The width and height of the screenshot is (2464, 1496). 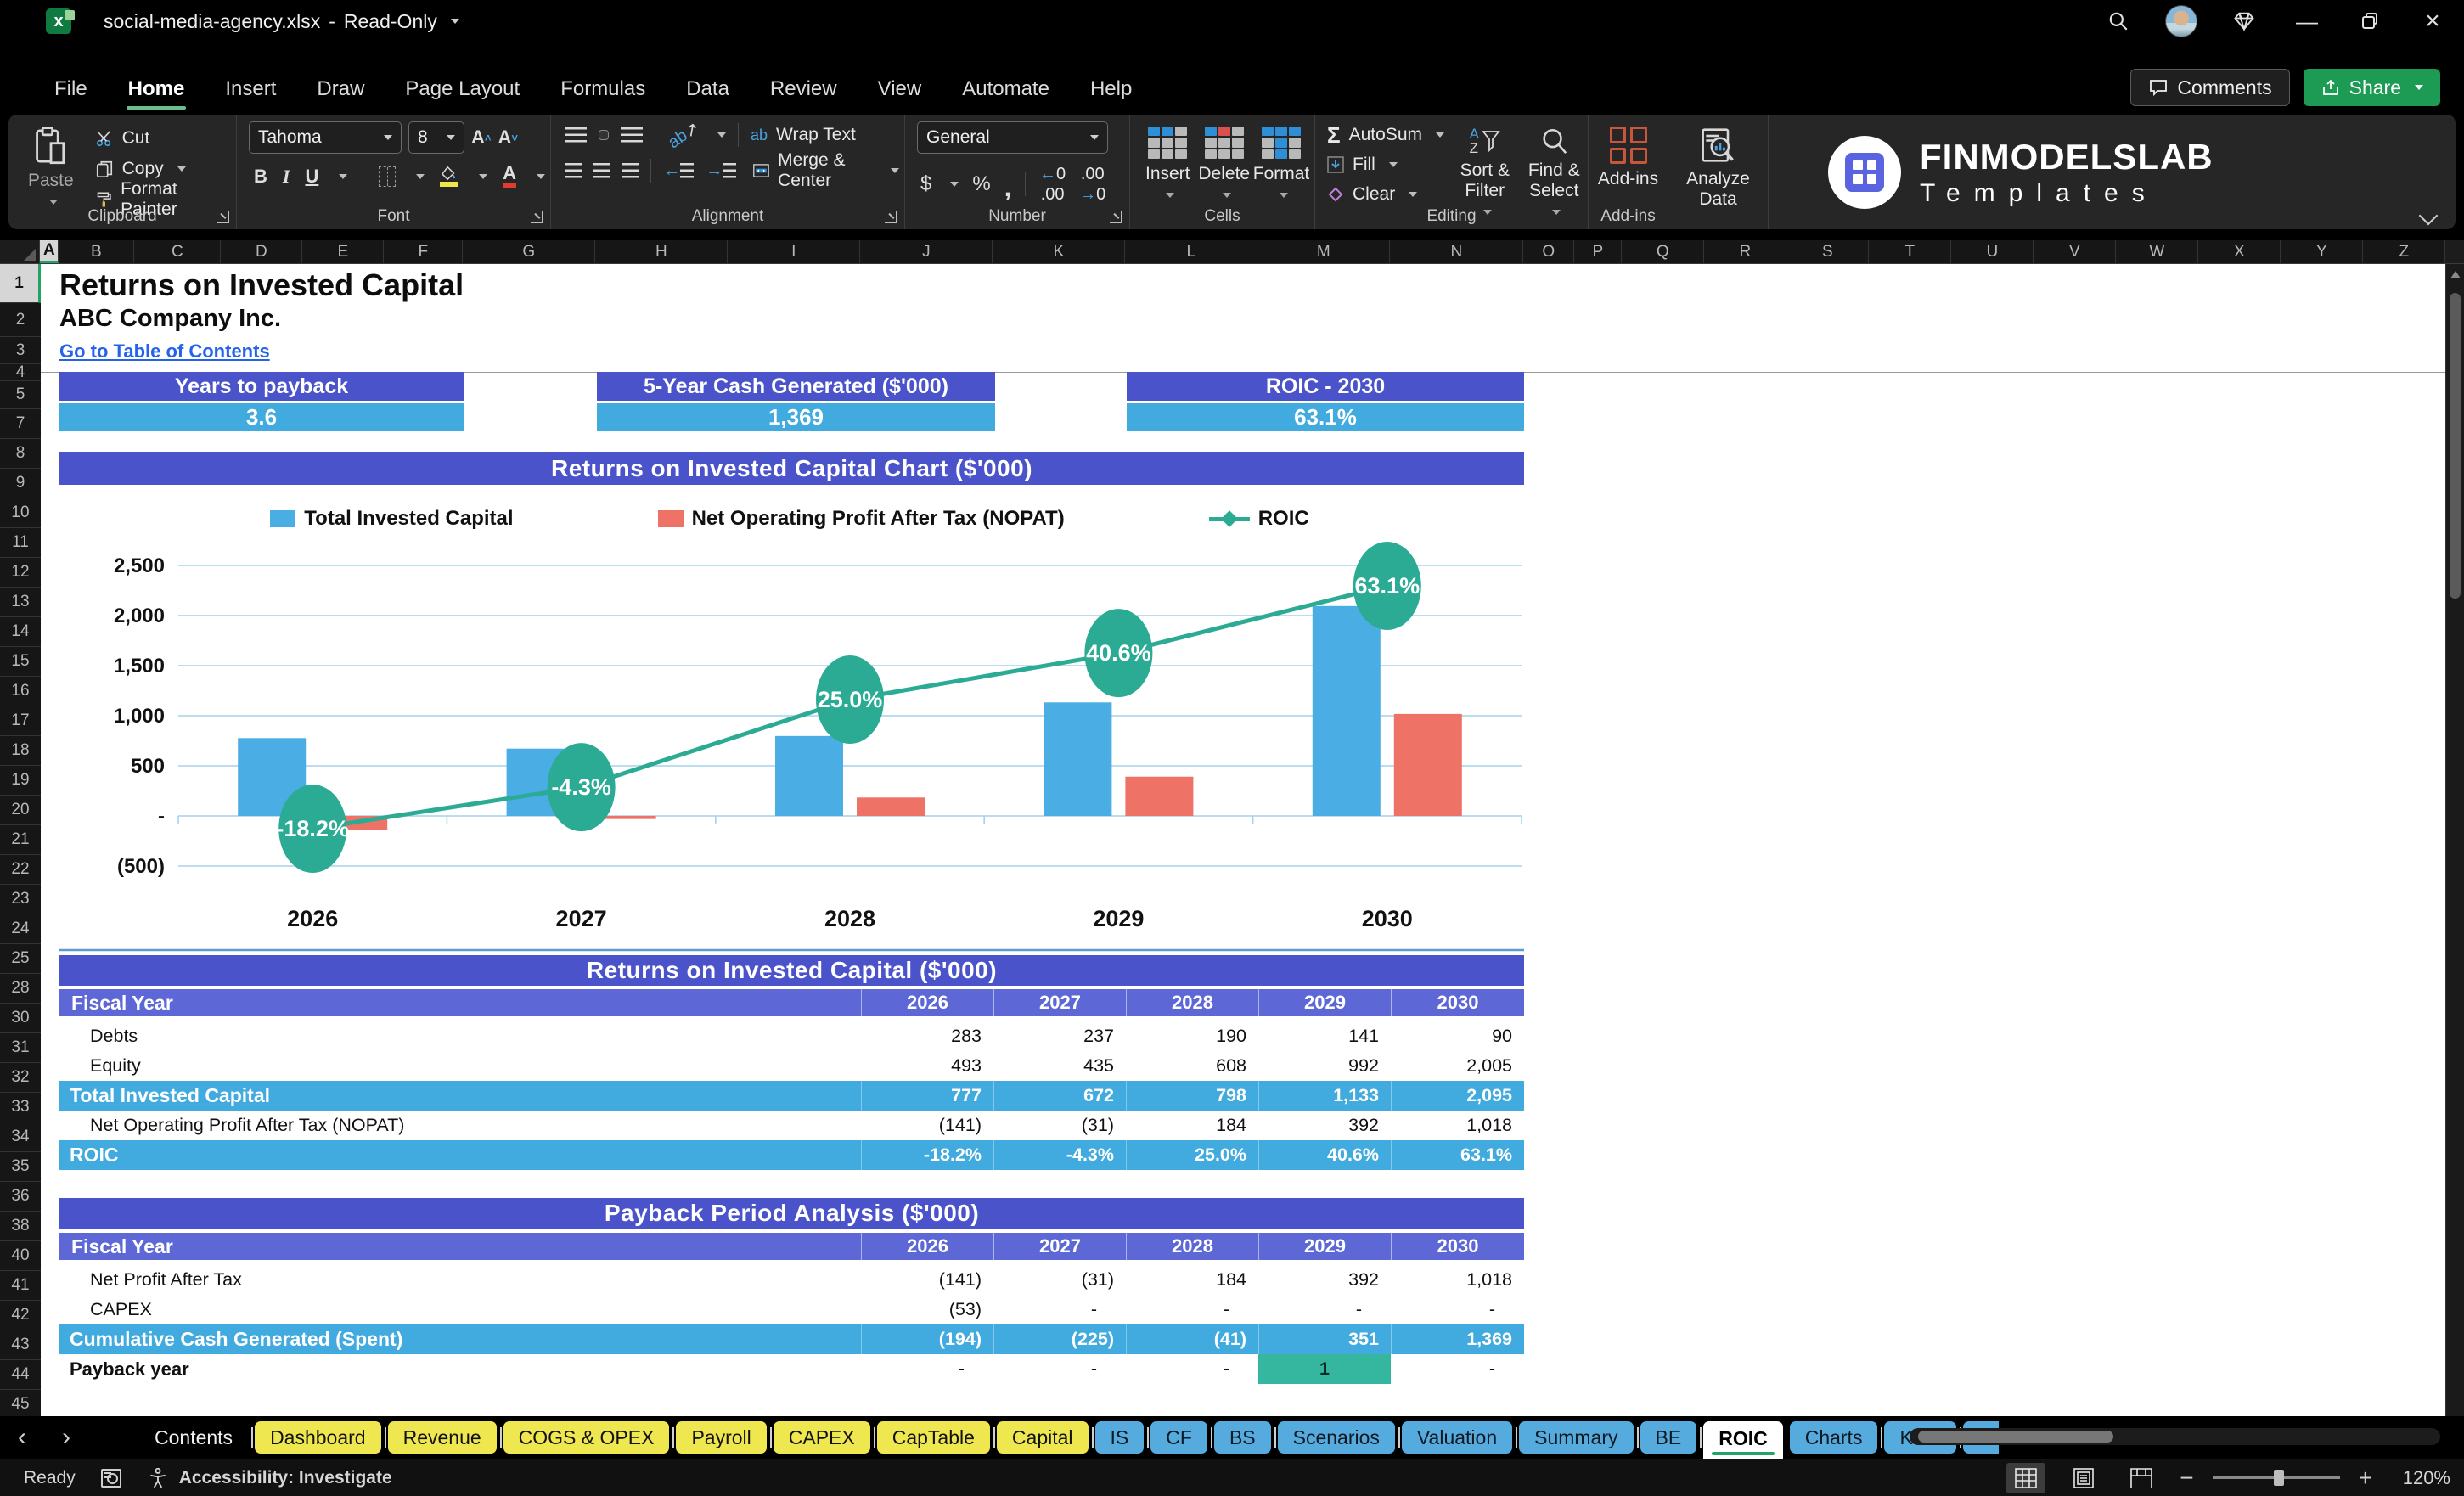 I want to click on cell-value: 184, so click(x=1192, y=1280).